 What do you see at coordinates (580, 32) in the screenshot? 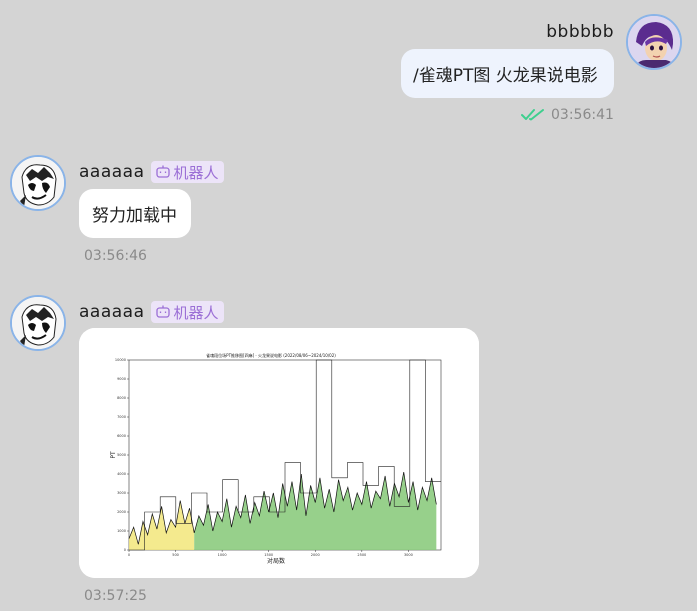
I see `sender-name: bbbbbb` at bounding box center [580, 32].